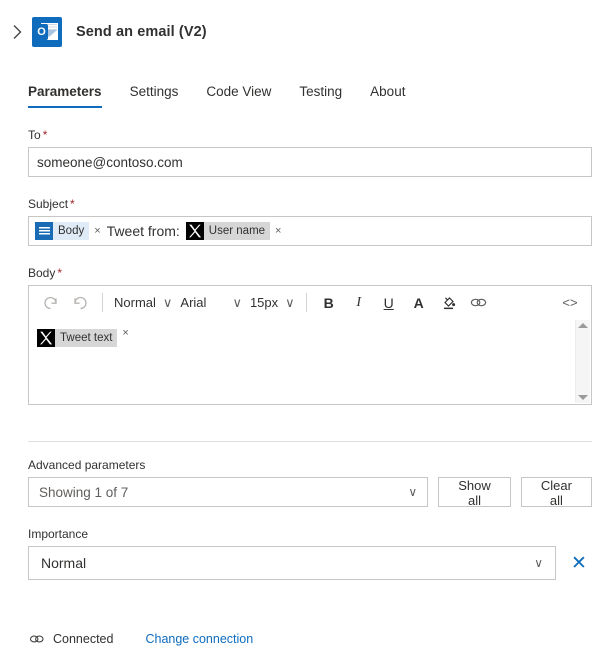 This screenshot has width=606, height=664. I want to click on code-view-button: <>, so click(570, 303).